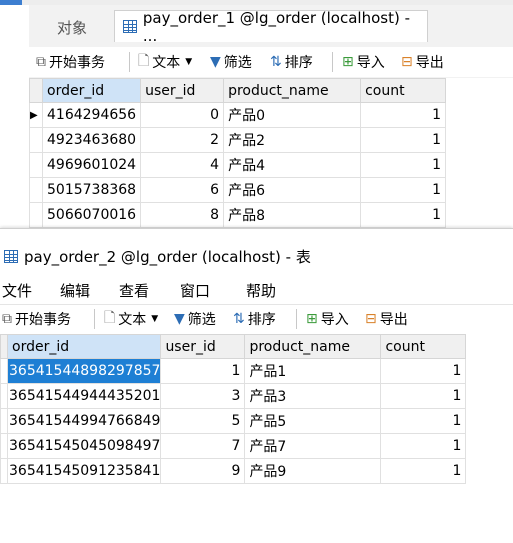 This screenshot has height=543, width=513. Describe the element at coordinates (203, 421) in the screenshot. I see `user-id-cell: 5` at that location.